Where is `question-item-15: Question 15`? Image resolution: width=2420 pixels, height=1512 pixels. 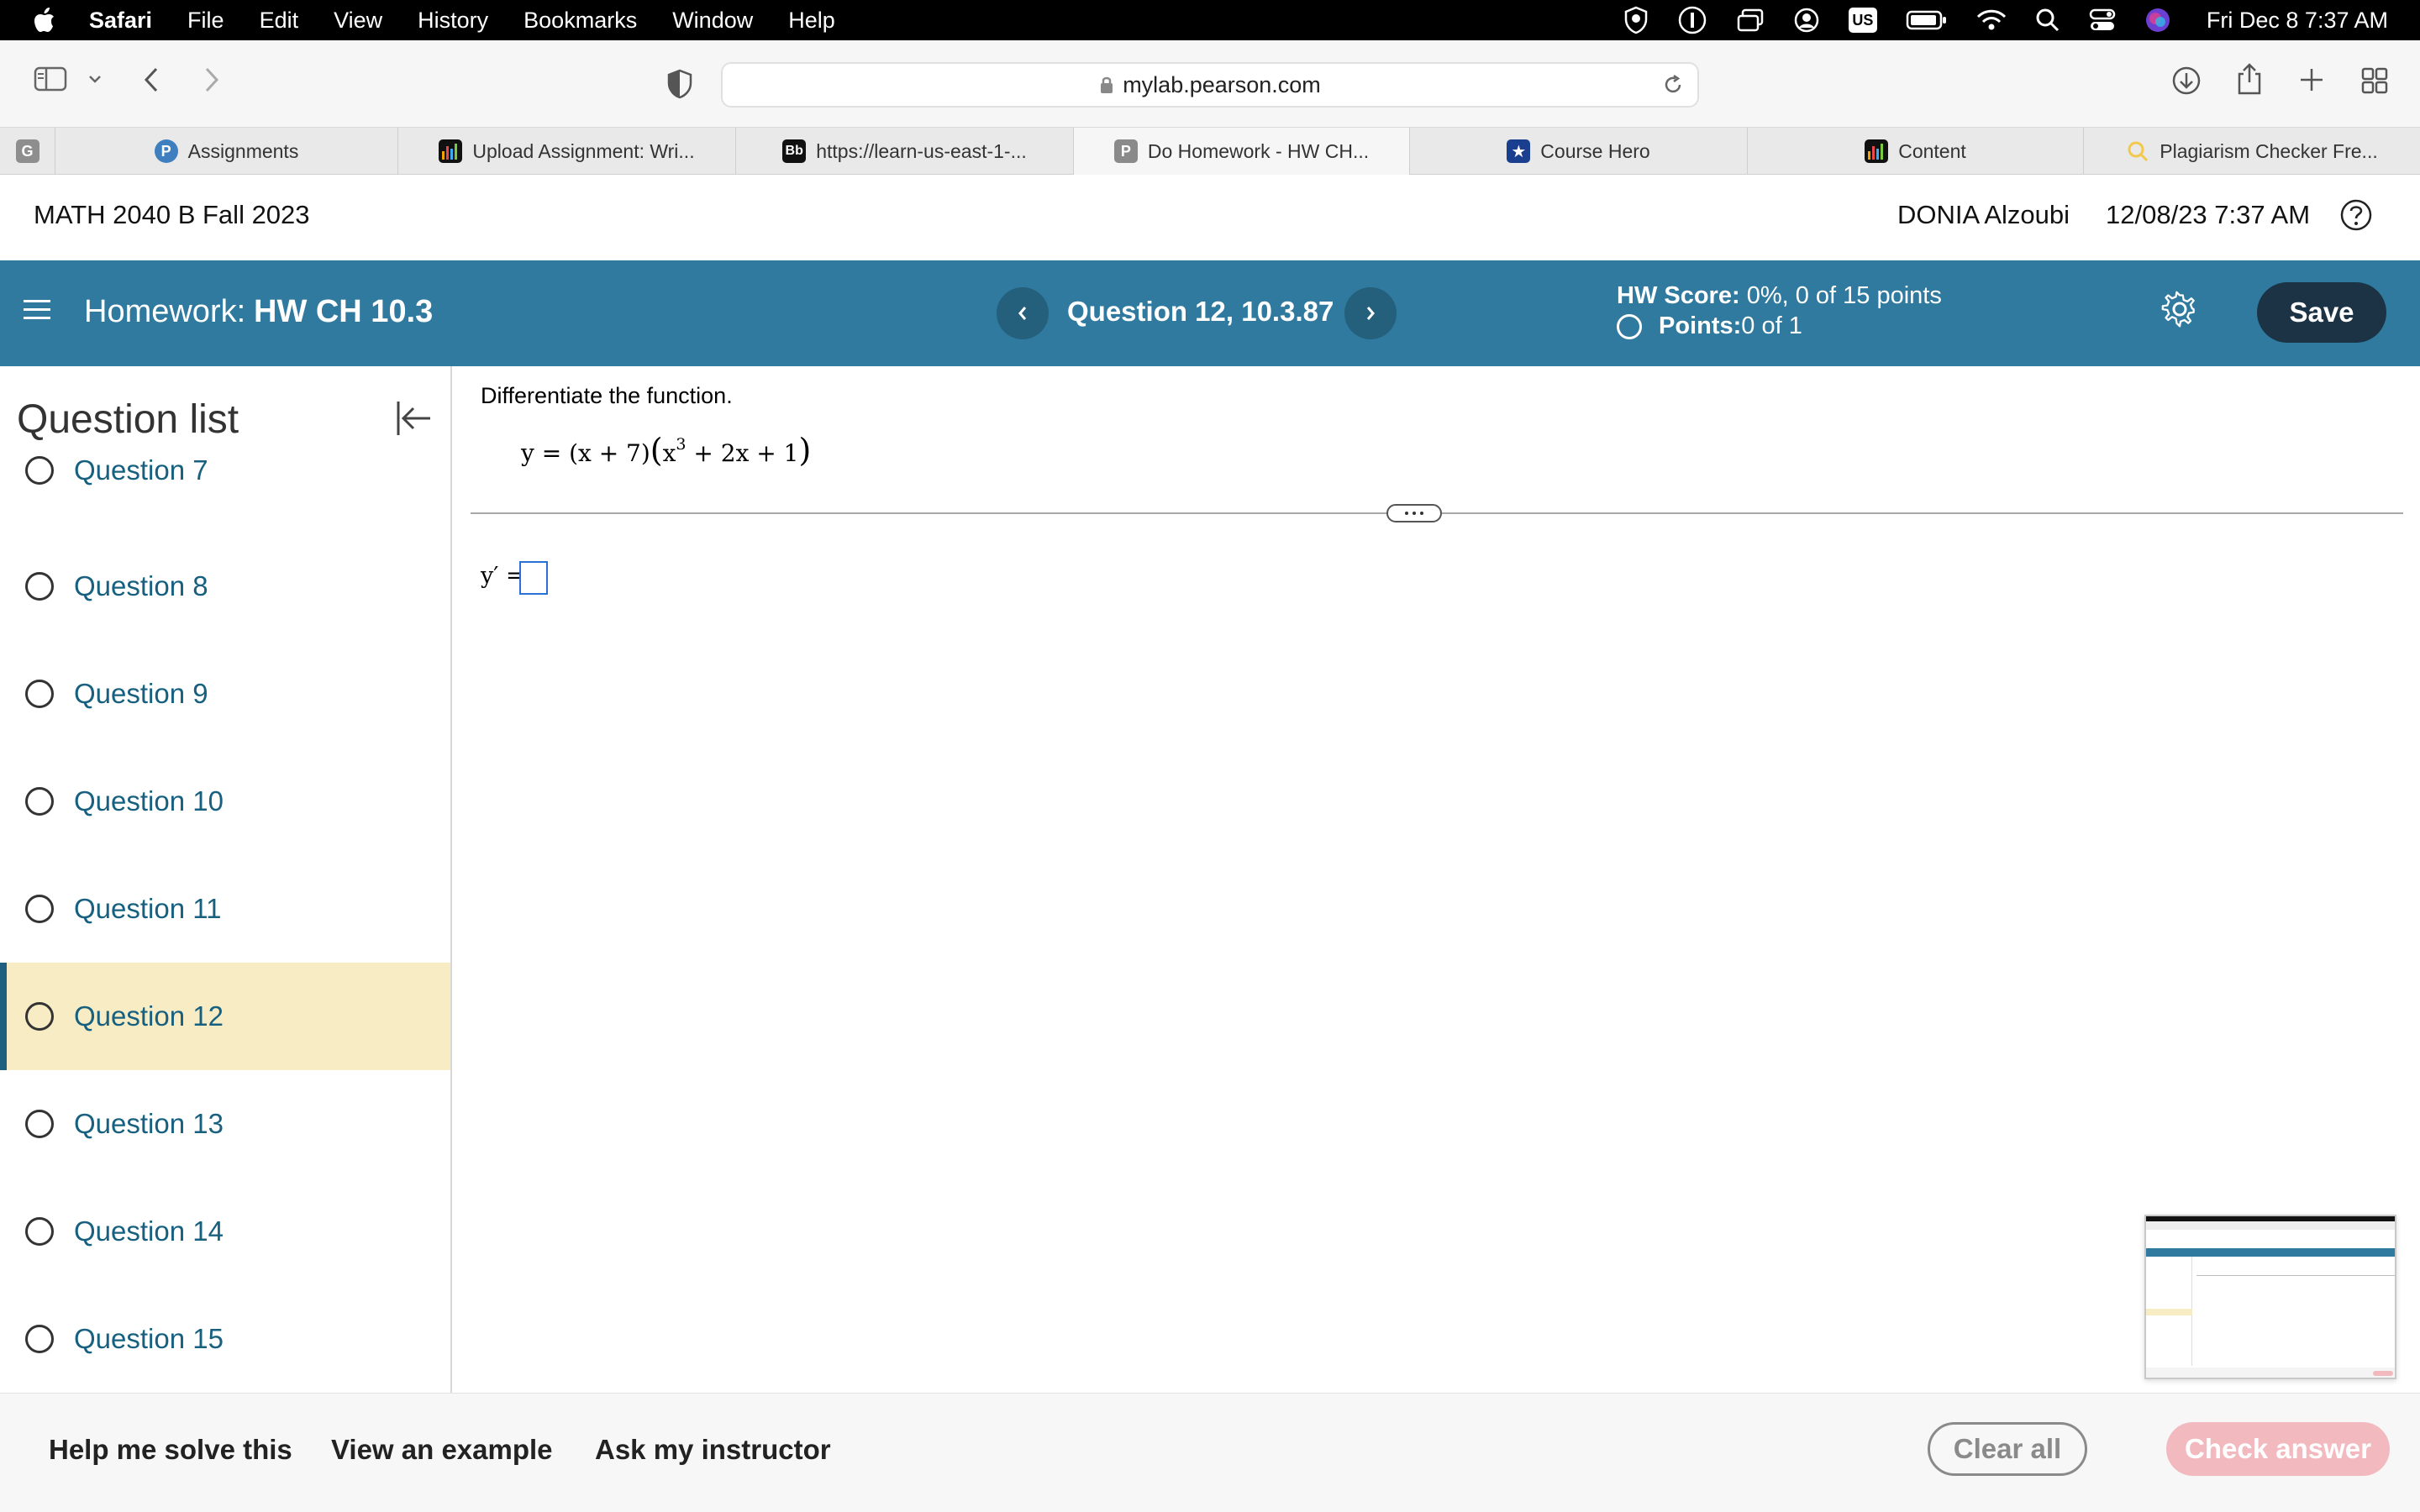
question-item-15: Question 15 is located at coordinates (225, 1339).